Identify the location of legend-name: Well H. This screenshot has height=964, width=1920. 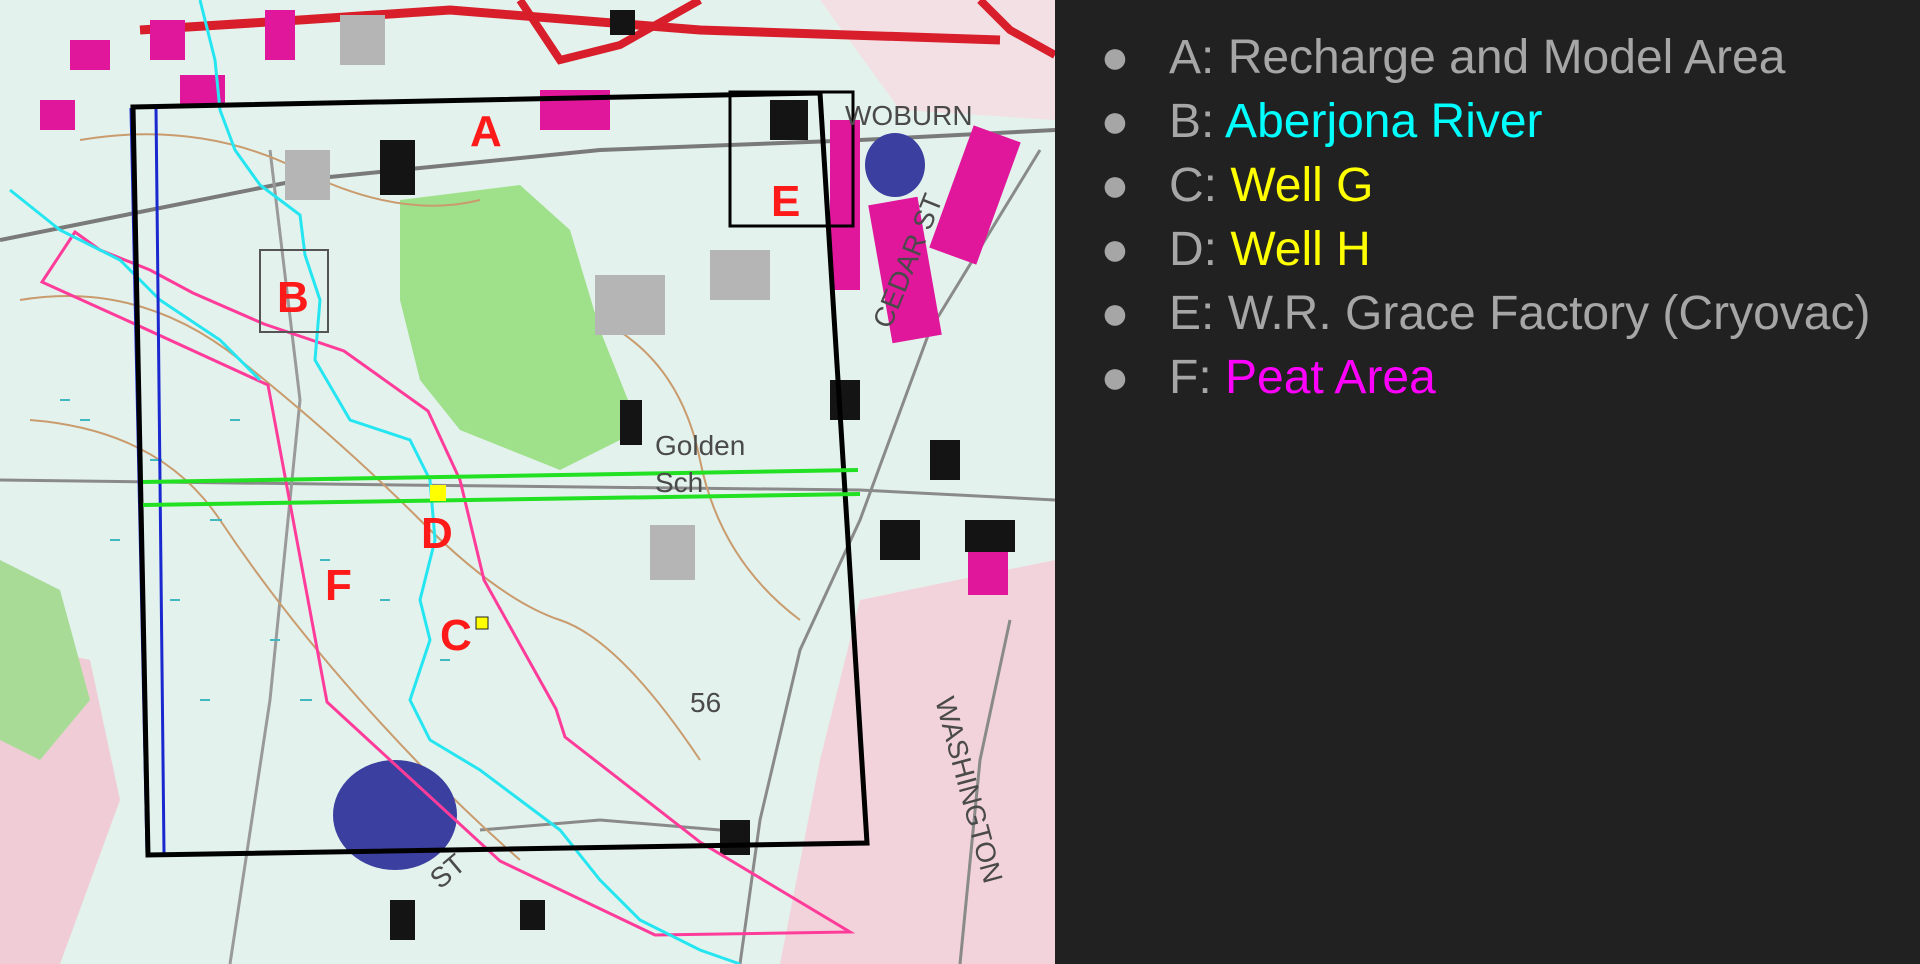
(1300, 249).